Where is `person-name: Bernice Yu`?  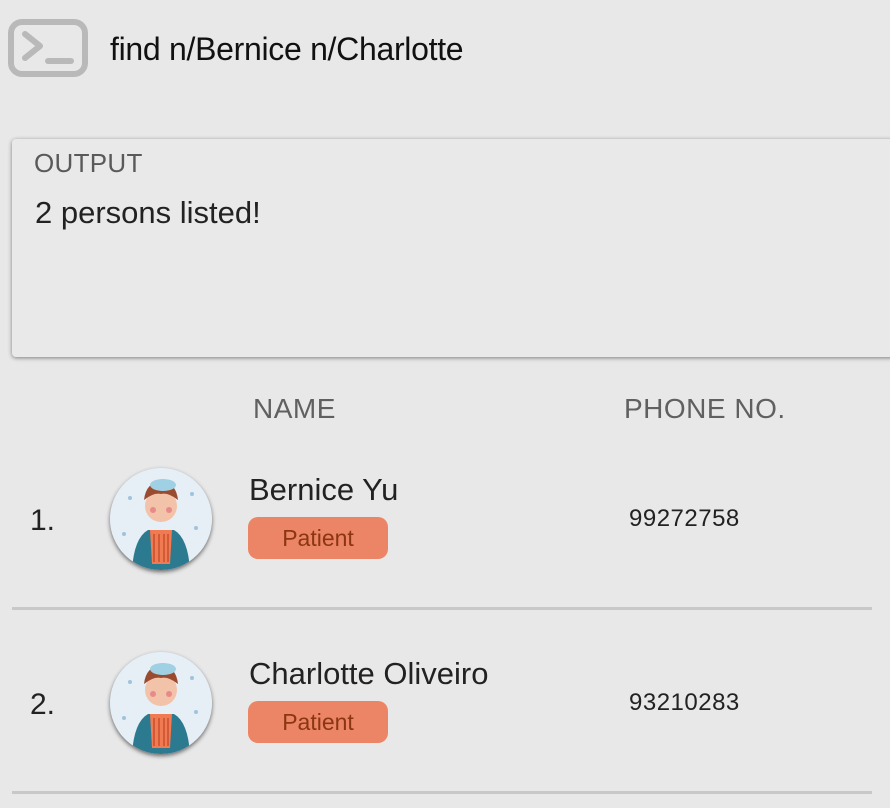 person-name: Bernice Yu is located at coordinates (324, 489).